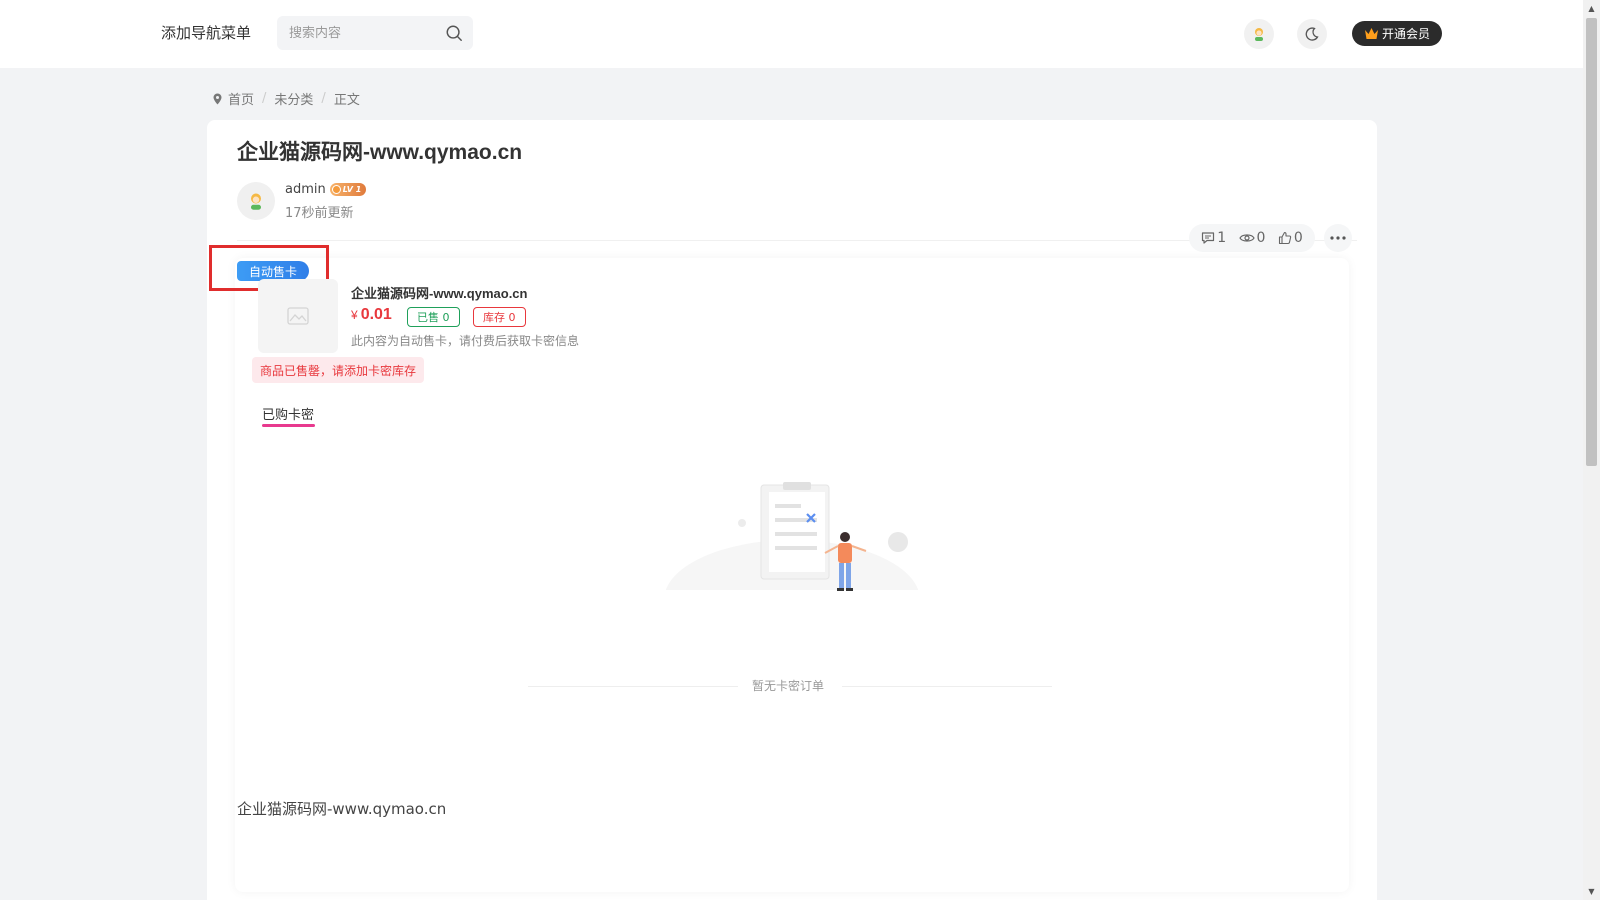 This screenshot has width=1600, height=900. Describe the element at coordinates (273, 271) in the screenshot. I see `auto-sell-tag: 自动售卡` at that location.